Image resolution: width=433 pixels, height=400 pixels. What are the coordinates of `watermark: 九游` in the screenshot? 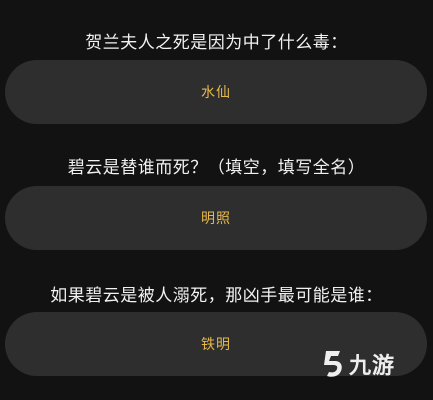 It's located at (357, 364).